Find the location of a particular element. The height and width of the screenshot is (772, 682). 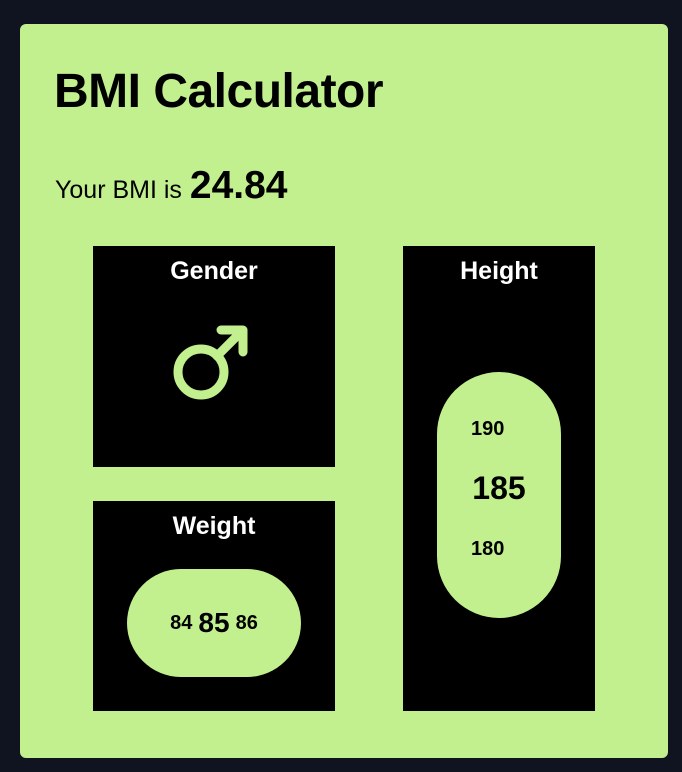

height-below-value: 180 is located at coordinates (487, 549).